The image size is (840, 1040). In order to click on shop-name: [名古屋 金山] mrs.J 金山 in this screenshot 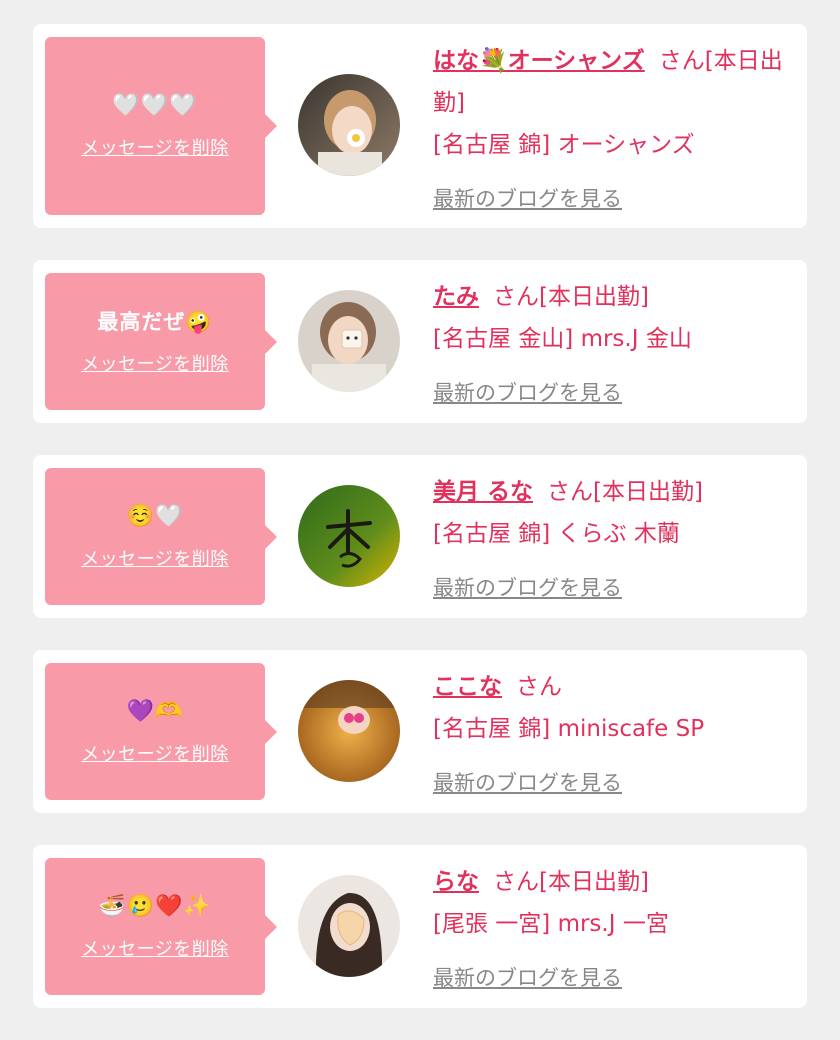, I will do `click(562, 339)`.